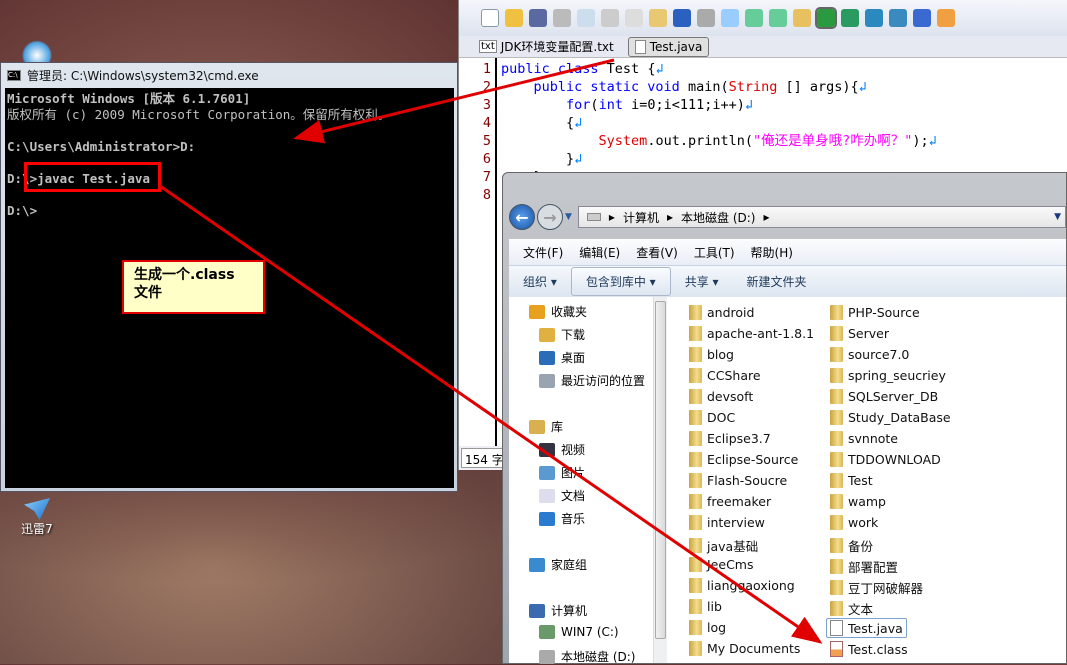  What do you see at coordinates (866, 628) in the screenshot?
I see `file-item: Test.java` at bounding box center [866, 628].